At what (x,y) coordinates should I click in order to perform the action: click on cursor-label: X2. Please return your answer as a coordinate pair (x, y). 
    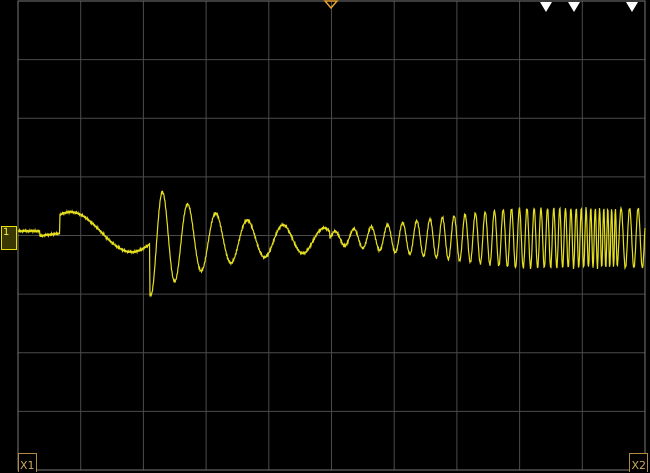
    Looking at the image, I should click on (638, 462).